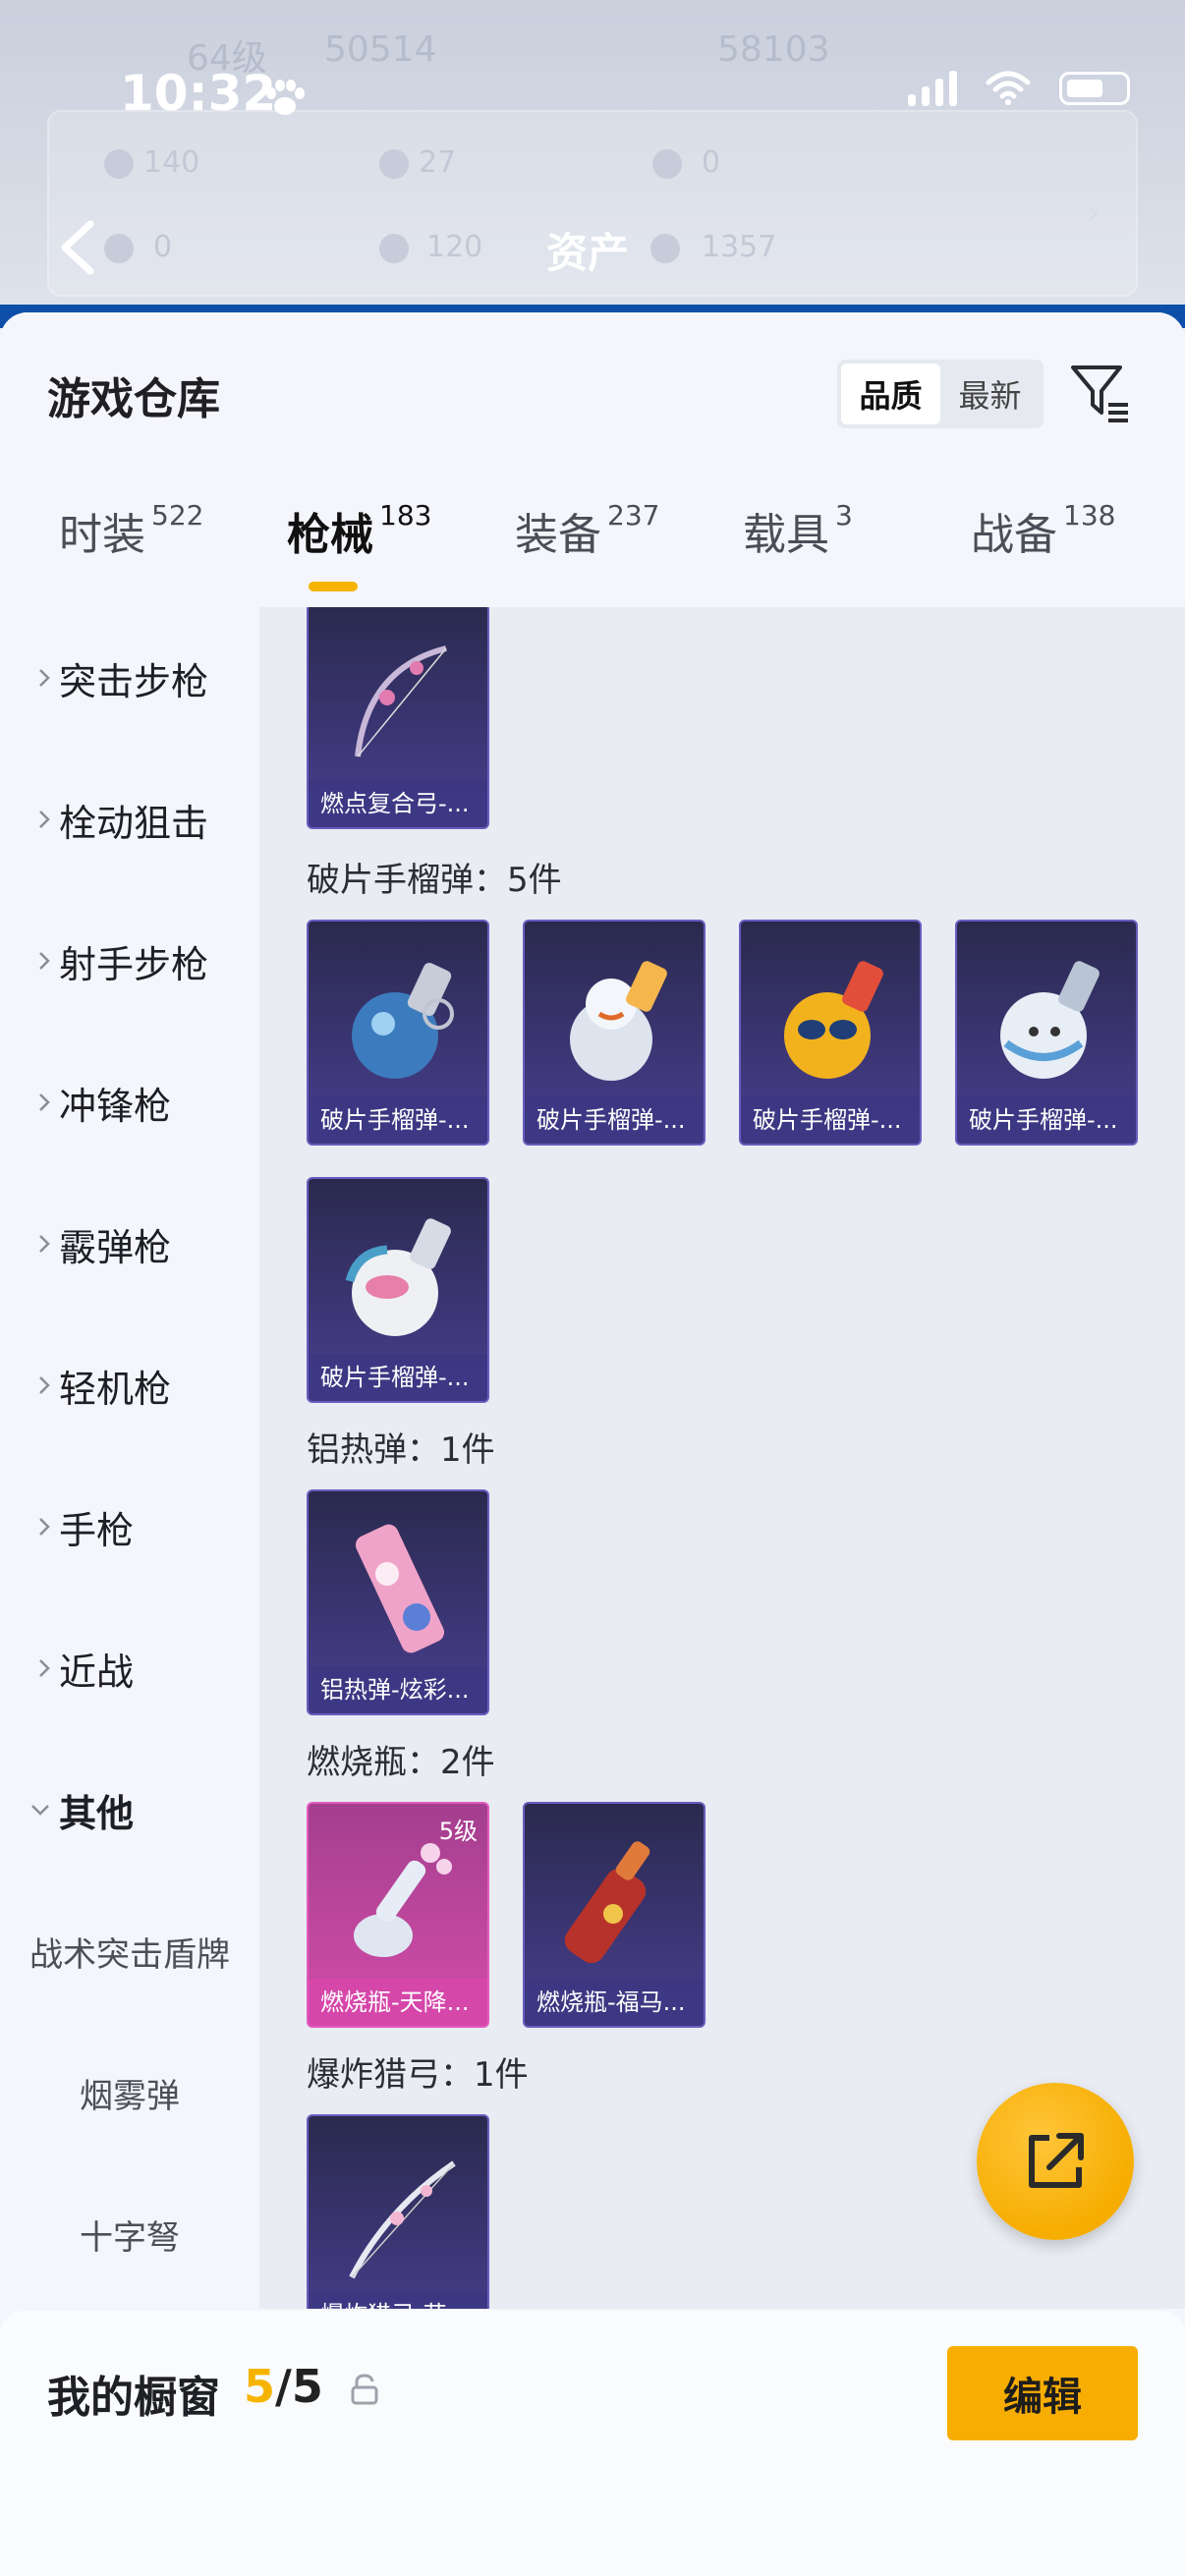  I want to click on group-title: 破片手榴弹：5件, so click(435, 880).